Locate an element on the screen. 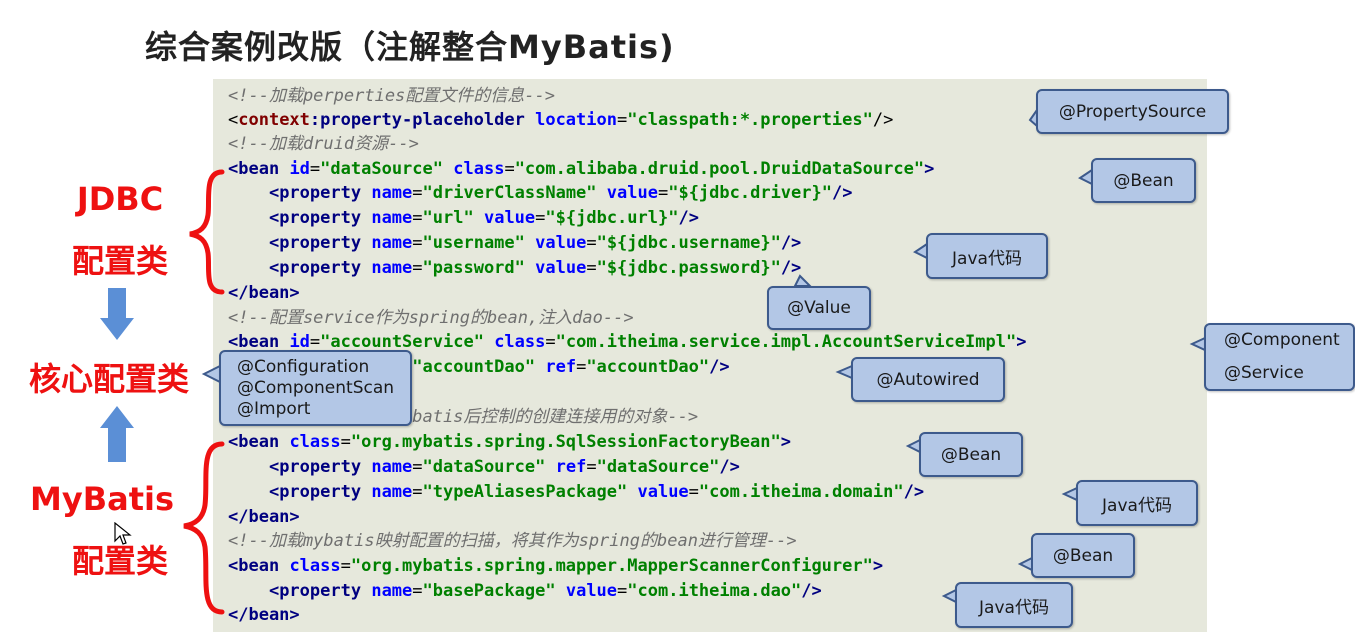  jdbc-label-2: 配置类 is located at coordinates (119, 261).